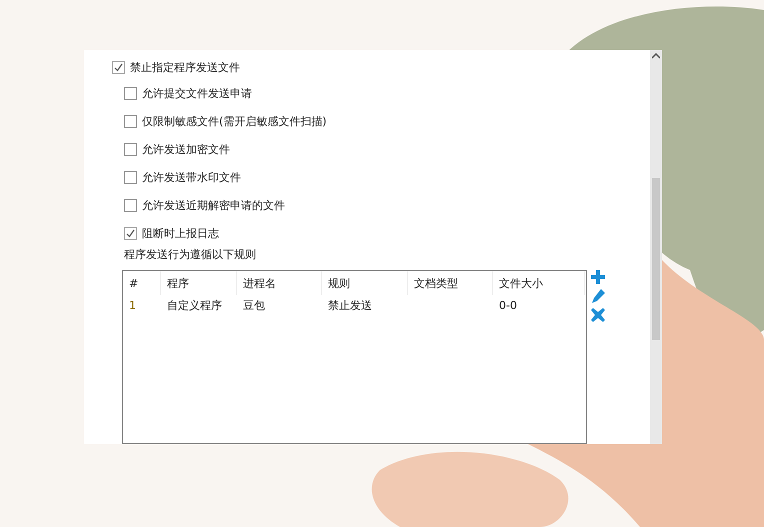 This screenshot has height=527, width=764. I want to click on delete-icon, so click(598, 315).